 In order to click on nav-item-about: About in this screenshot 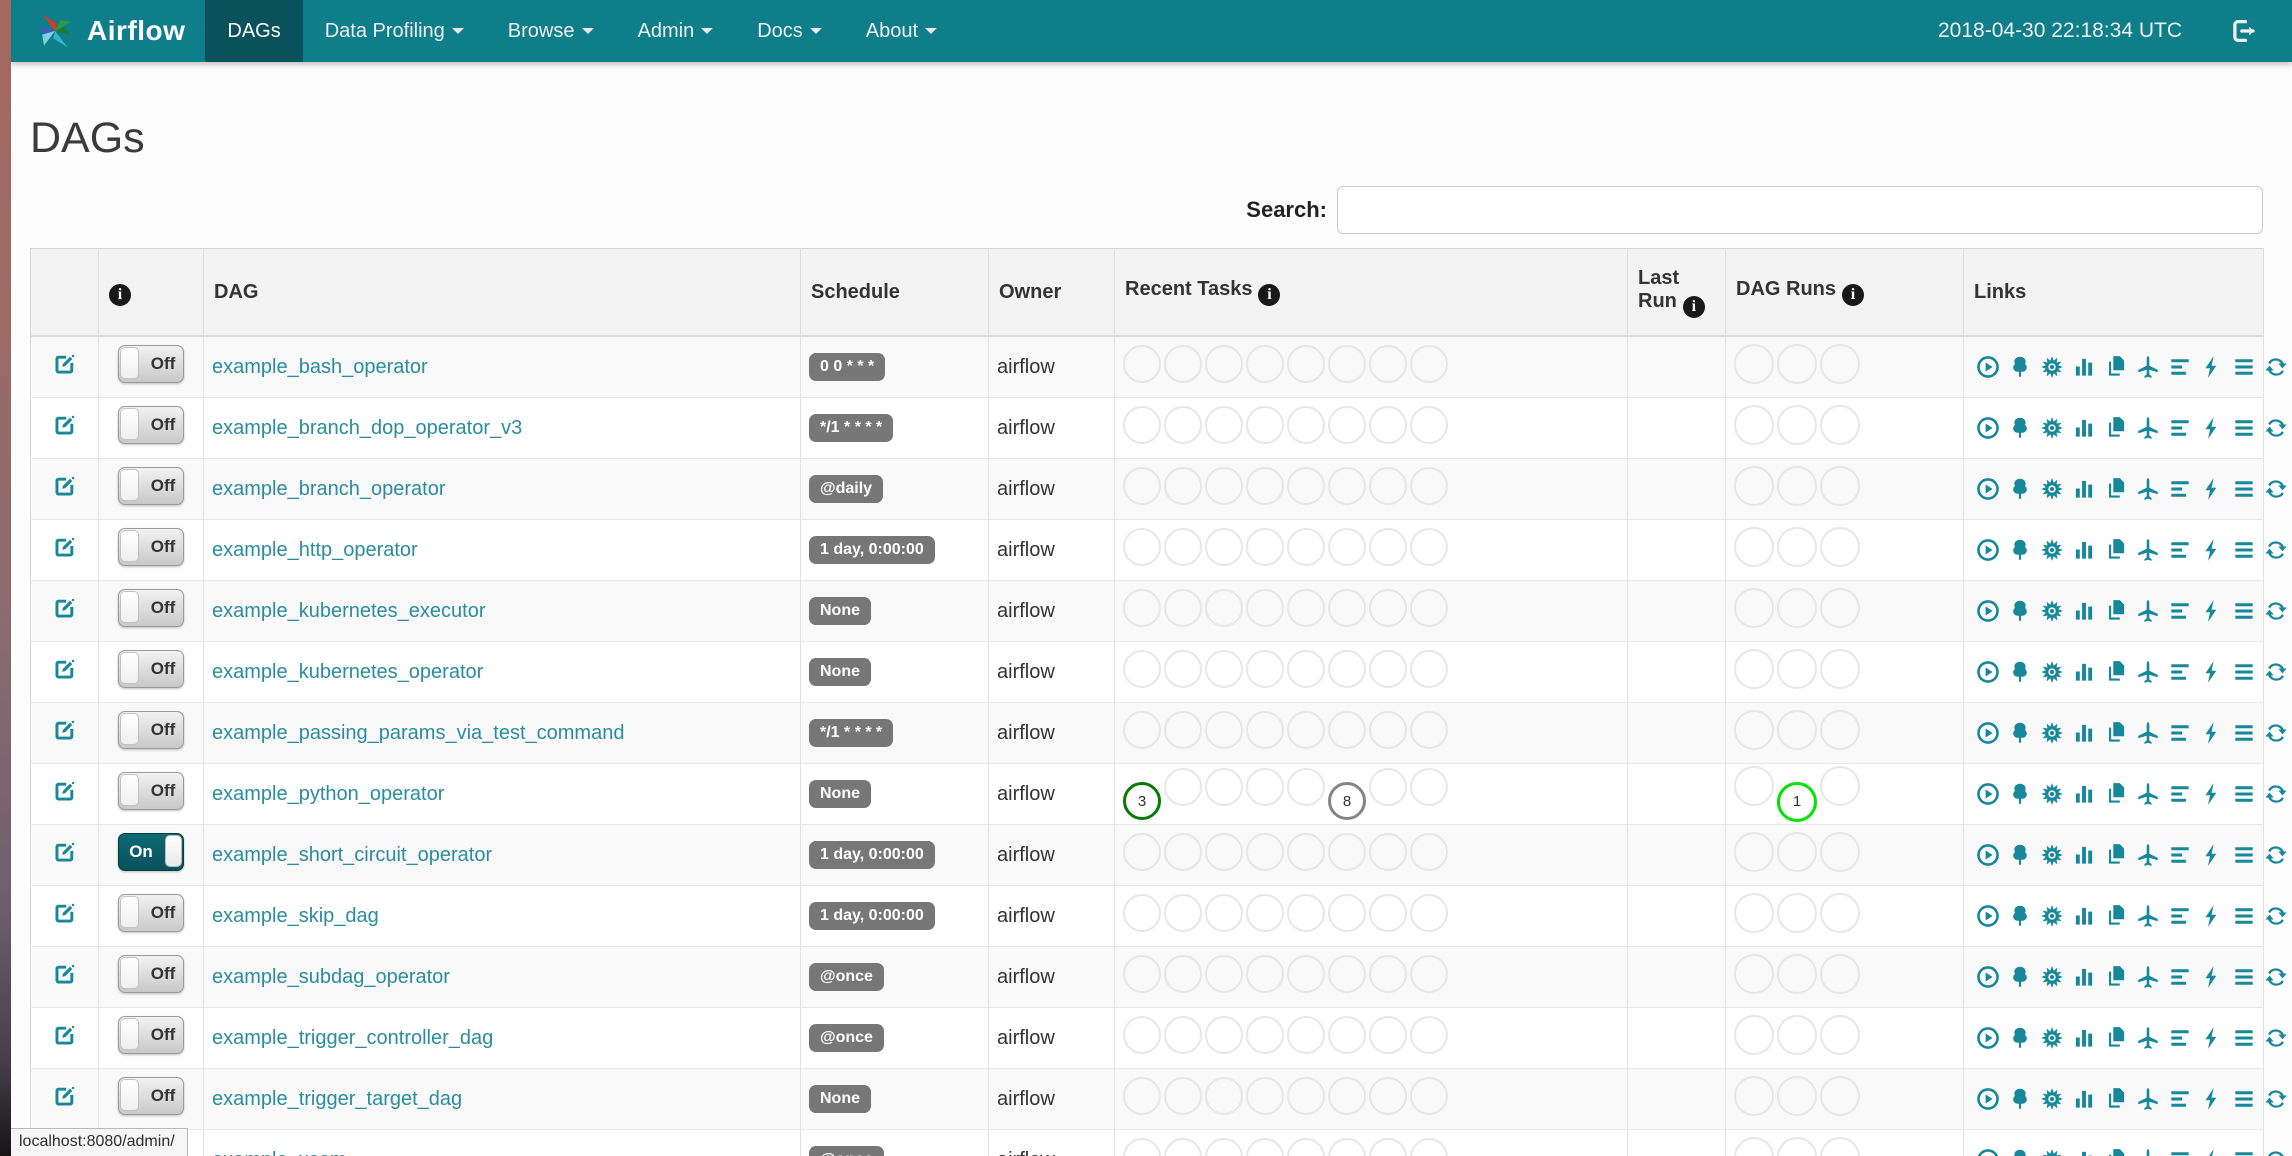, I will do `click(901, 31)`.